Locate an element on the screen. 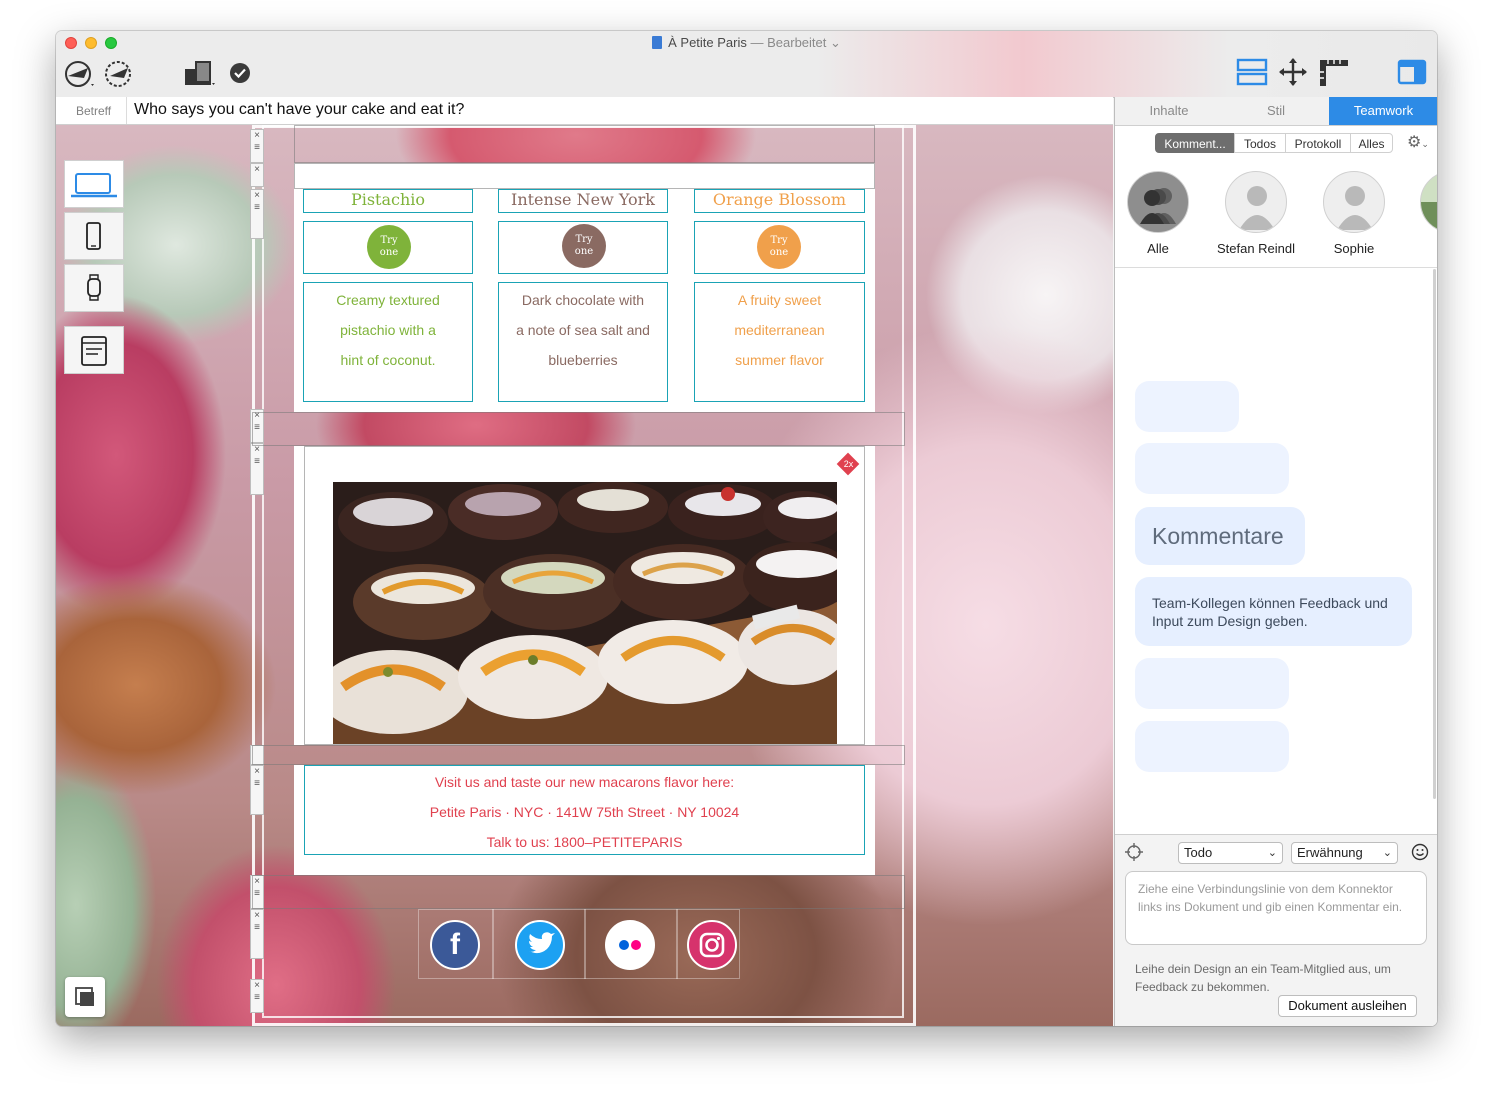 The image size is (1493, 1106). ruler-icon is located at coordinates (1334, 75).